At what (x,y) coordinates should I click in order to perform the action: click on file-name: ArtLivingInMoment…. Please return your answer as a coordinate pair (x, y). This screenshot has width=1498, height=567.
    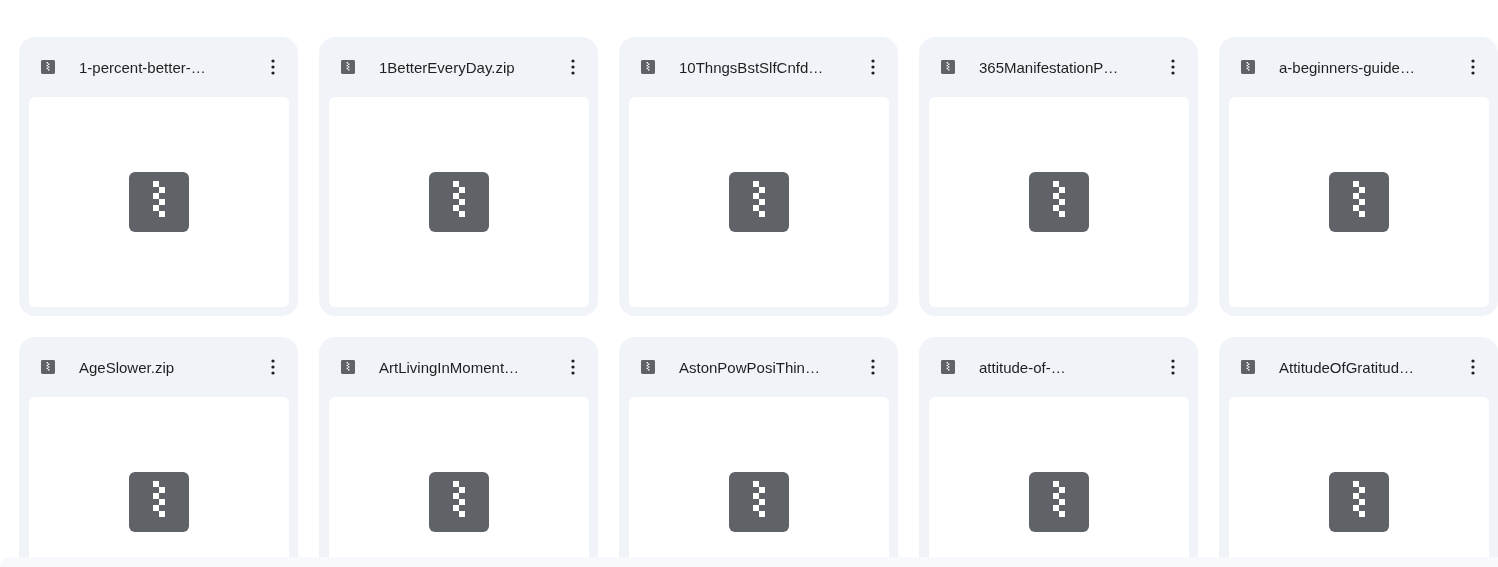
    Looking at the image, I should click on (450, 367).